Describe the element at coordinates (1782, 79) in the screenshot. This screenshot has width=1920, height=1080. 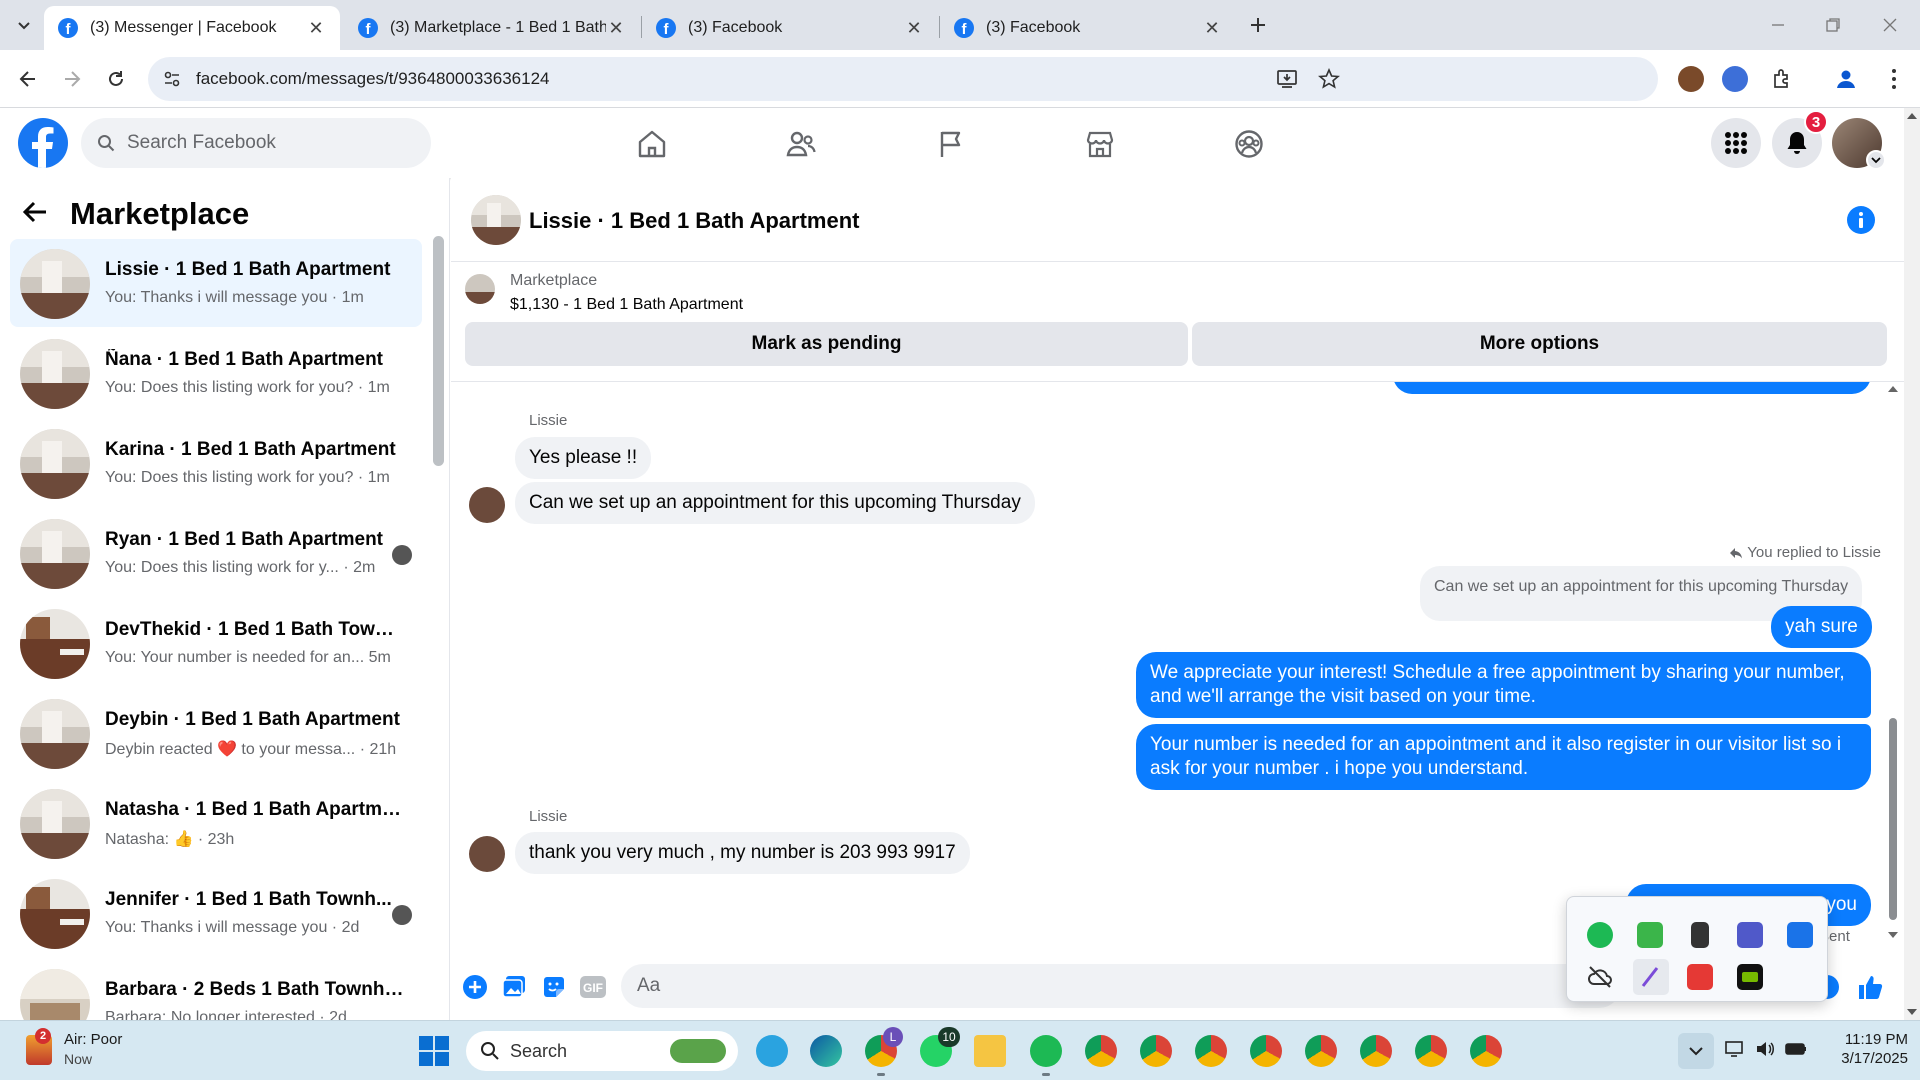
I see `extensions-button` at that location.